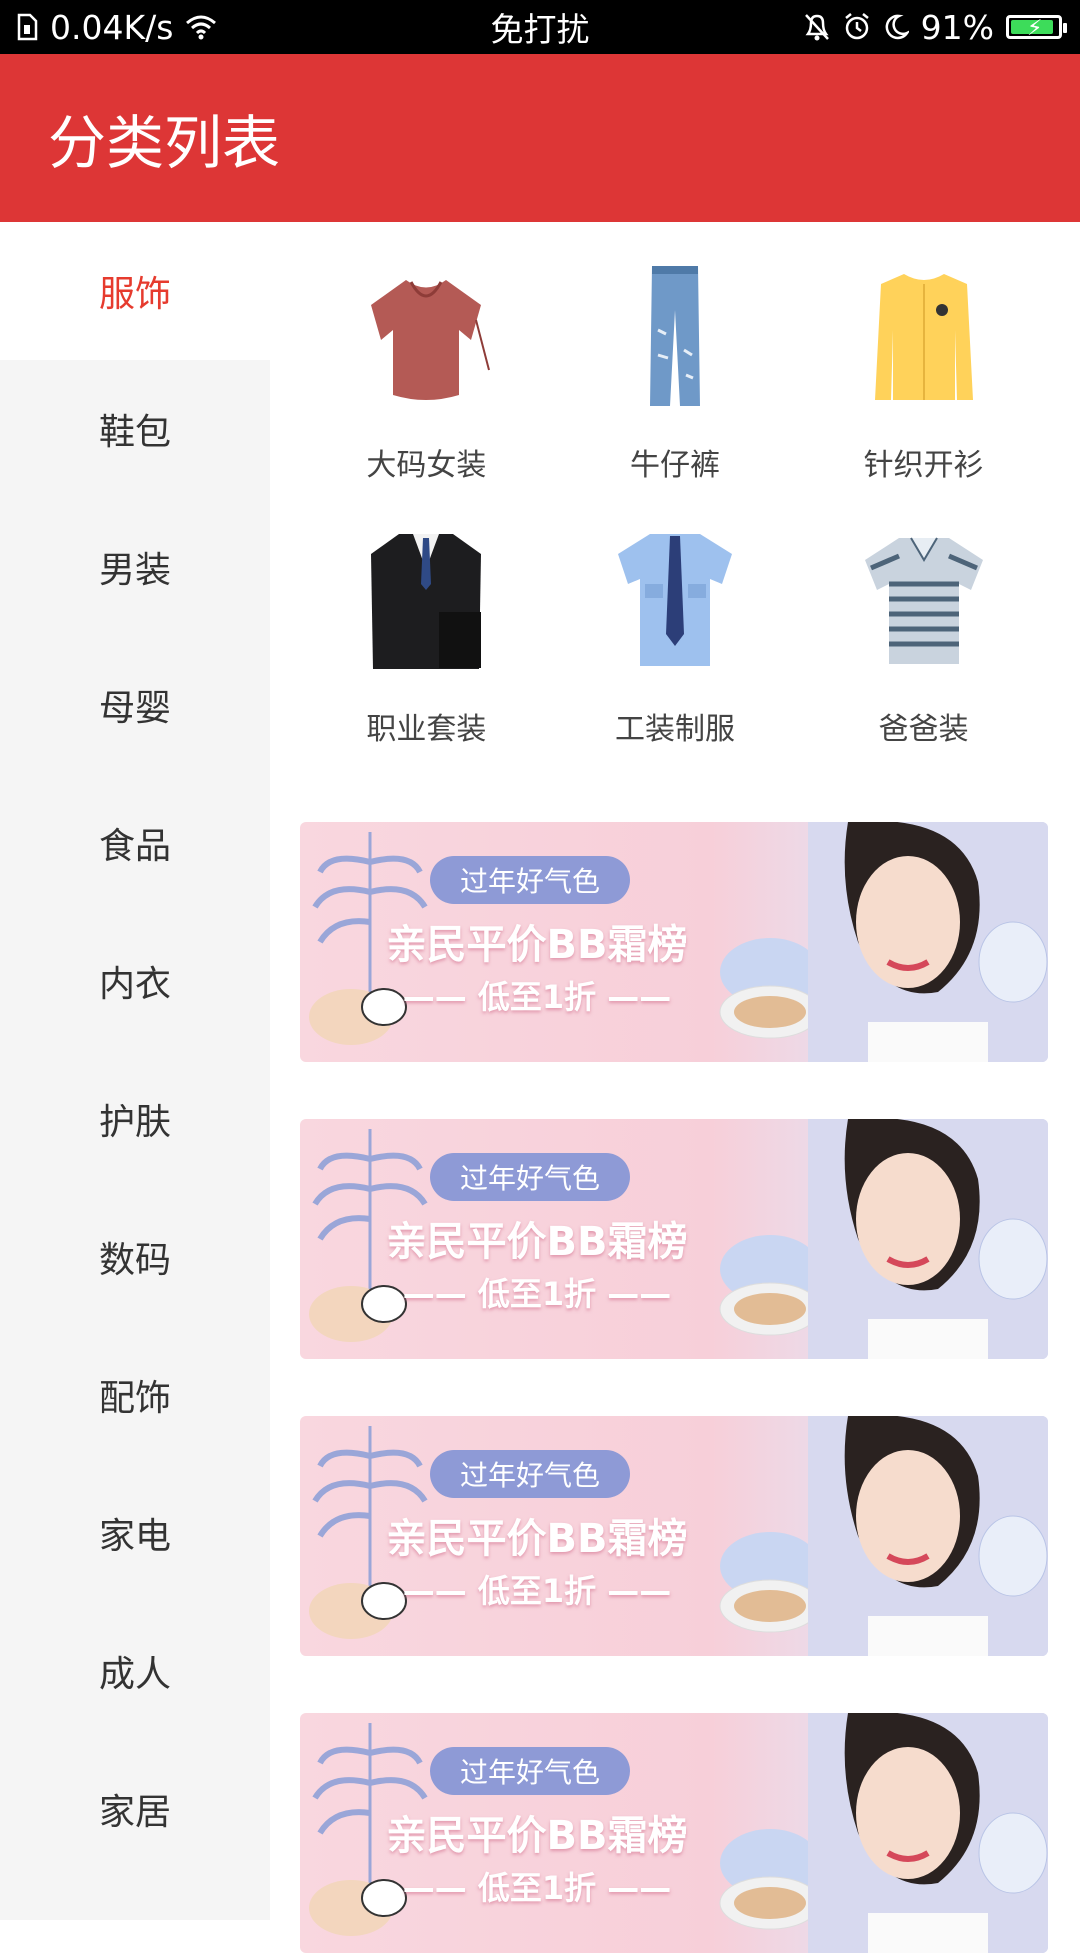 This screenshot has height=1953, width=1080. Describe the element at coordinates (135, 291) in the screenshot. I see `sidebar-item-clothing: 服饰` at that location.